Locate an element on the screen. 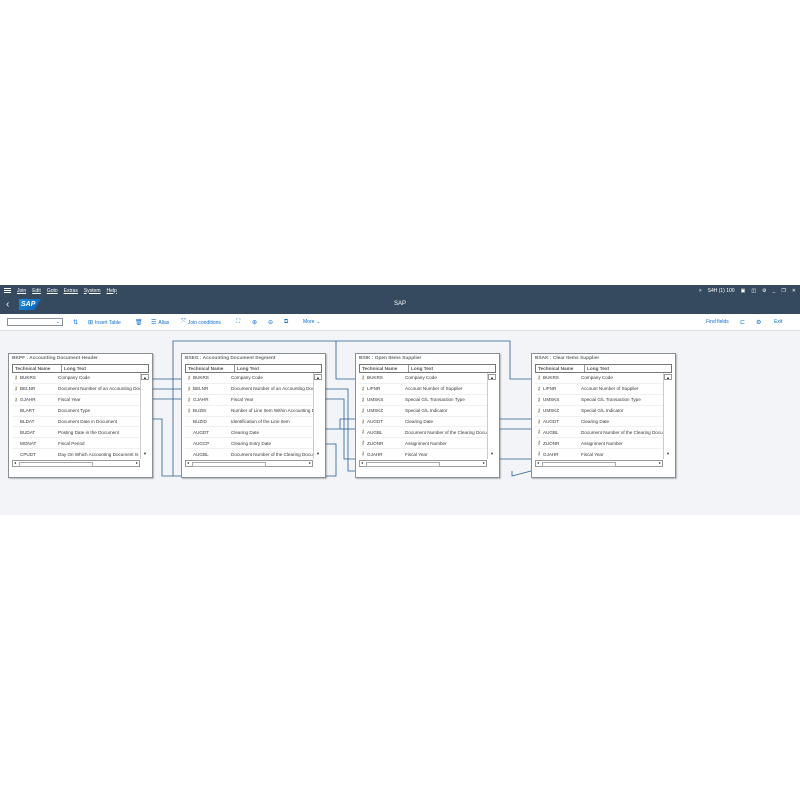  insert-table-button: ⊞ Insert Table is located at coordinates (104, 323).